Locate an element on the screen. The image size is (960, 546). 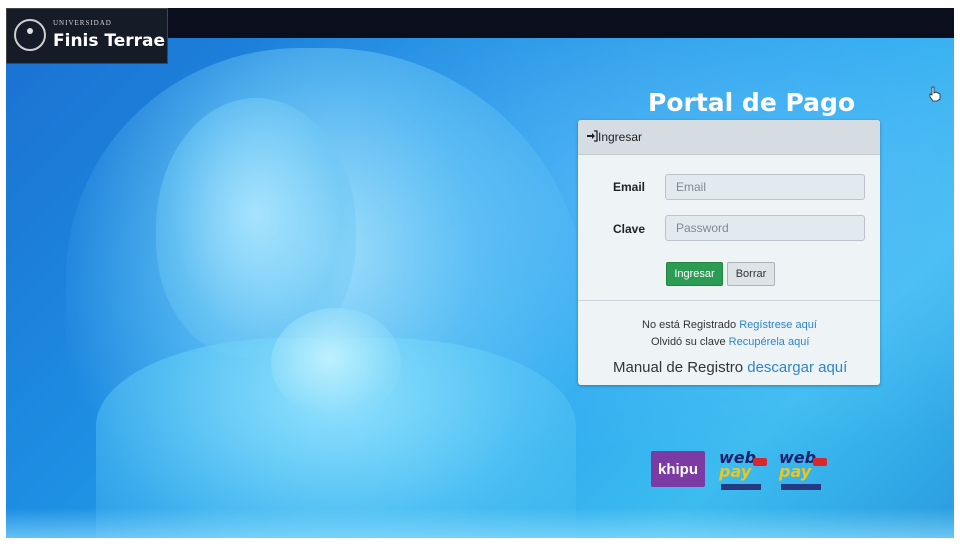
manual-text: Manual de Registro is located at coordinates (678, 367).